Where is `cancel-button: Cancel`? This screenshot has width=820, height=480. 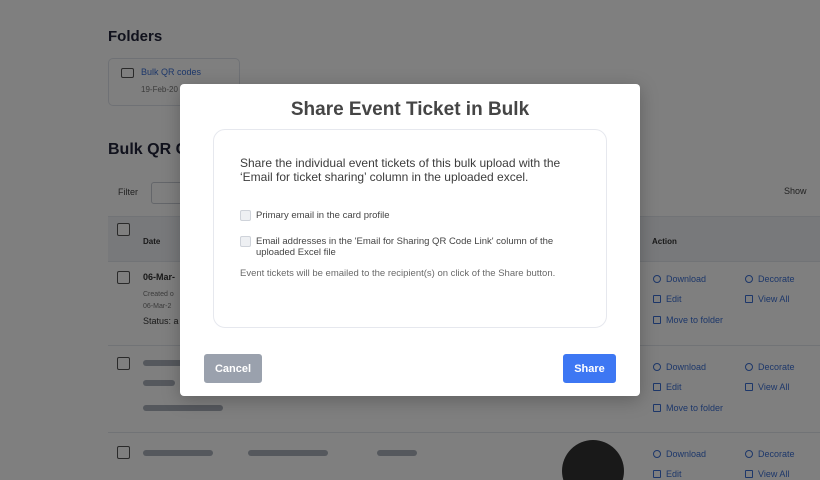
cancel-button: Cancel is located at coordinates (233, 368).